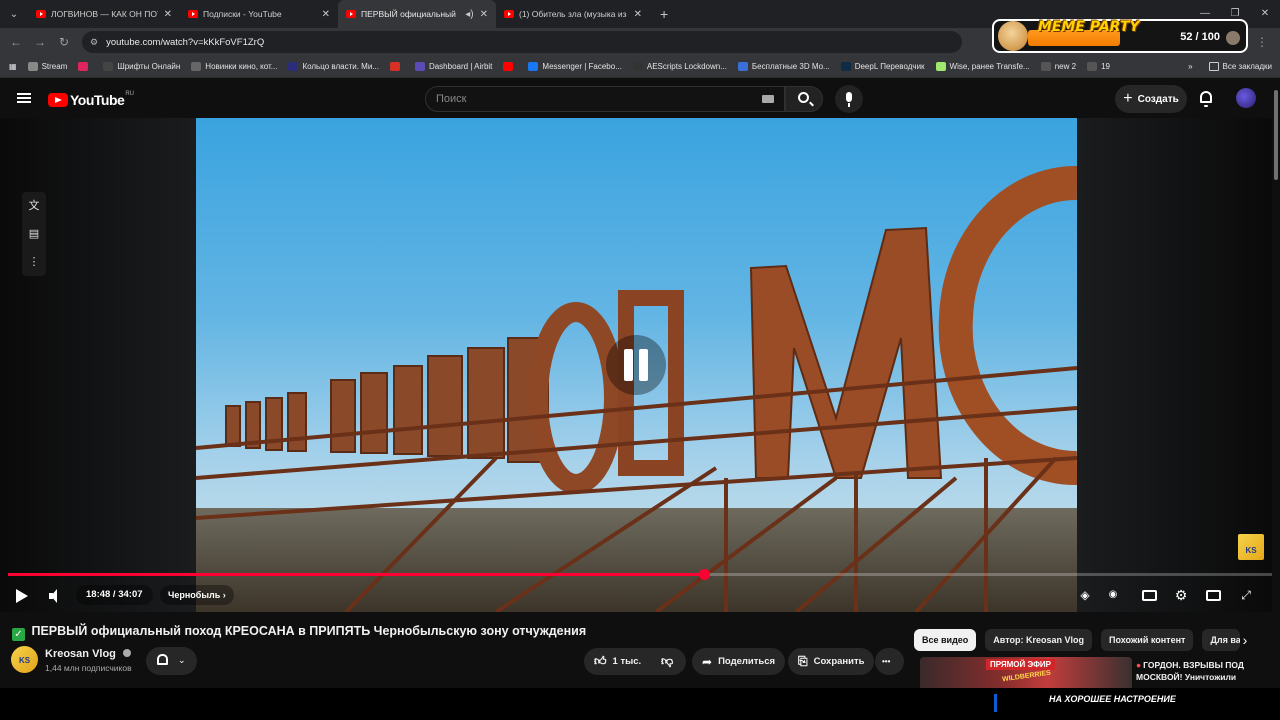  I want to click on chips-next-icon: ›, so click(1245, 640).